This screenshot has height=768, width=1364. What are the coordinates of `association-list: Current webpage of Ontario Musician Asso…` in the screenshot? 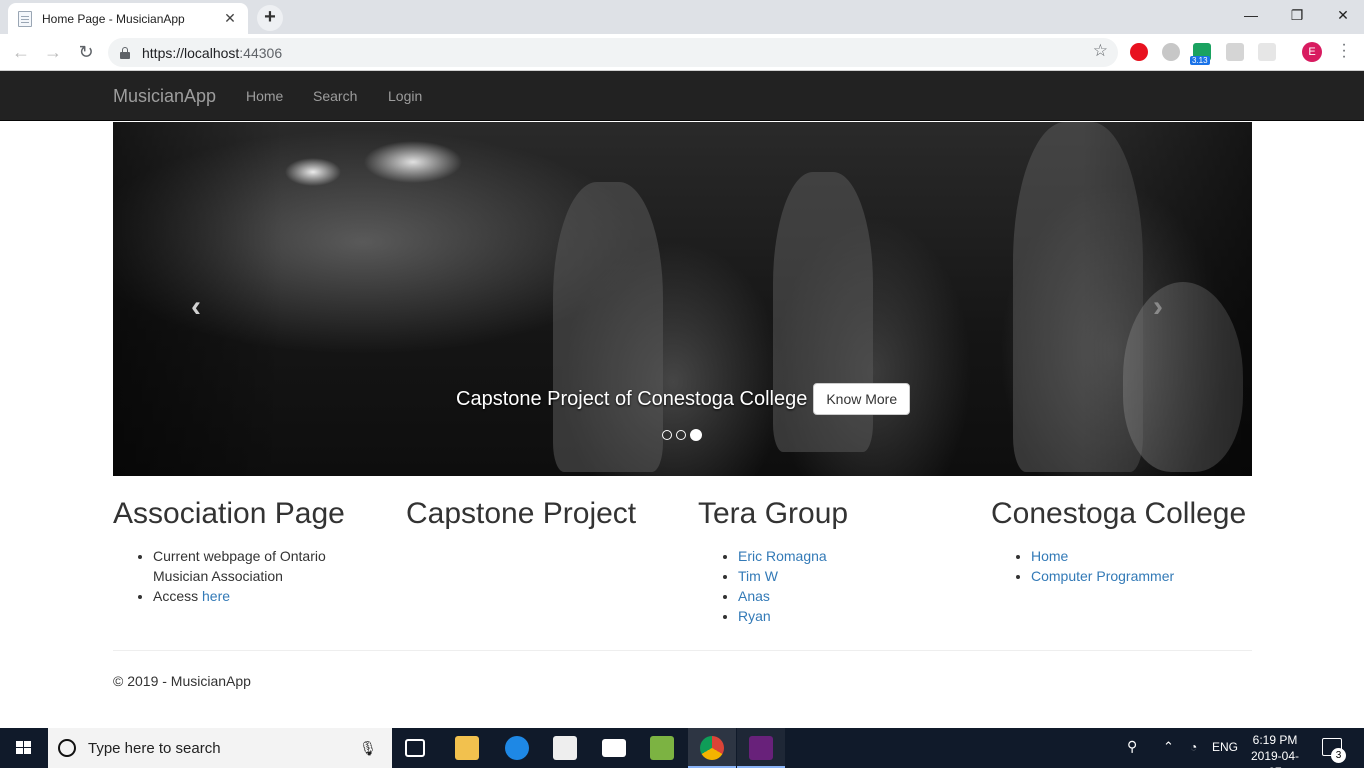 It's located at (253, 576).